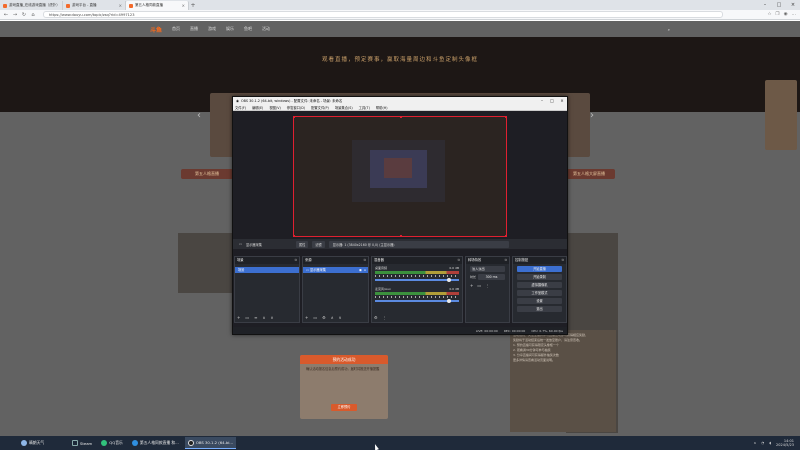 The width and height of the screenshot is (800, 451). What do you see at coordinates (207, 174) in the screenshot?
I see `left-feature-button: 第五人格直播` at bounding box center [207, 174].